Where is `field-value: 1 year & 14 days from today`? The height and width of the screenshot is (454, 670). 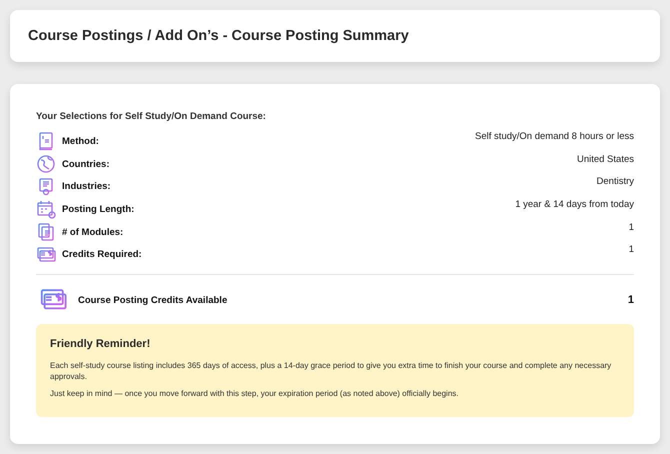
field-value: 1 year & 14 days from today is located at coordinates (574, 204).